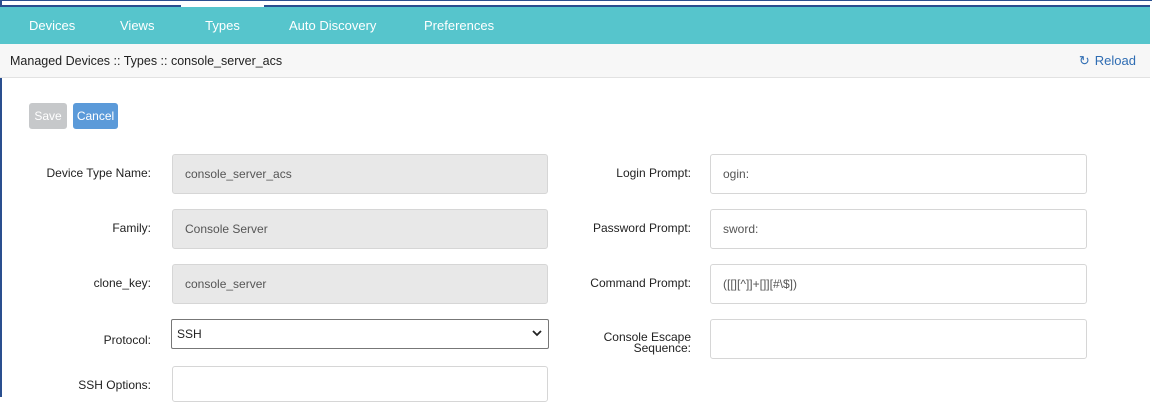 This screenshot has height=402, width=1152. What do you see at coordinates (459, 25) in the screenshot?
I see `tab-preferences: Preferences` at bounding box center [459, 25].